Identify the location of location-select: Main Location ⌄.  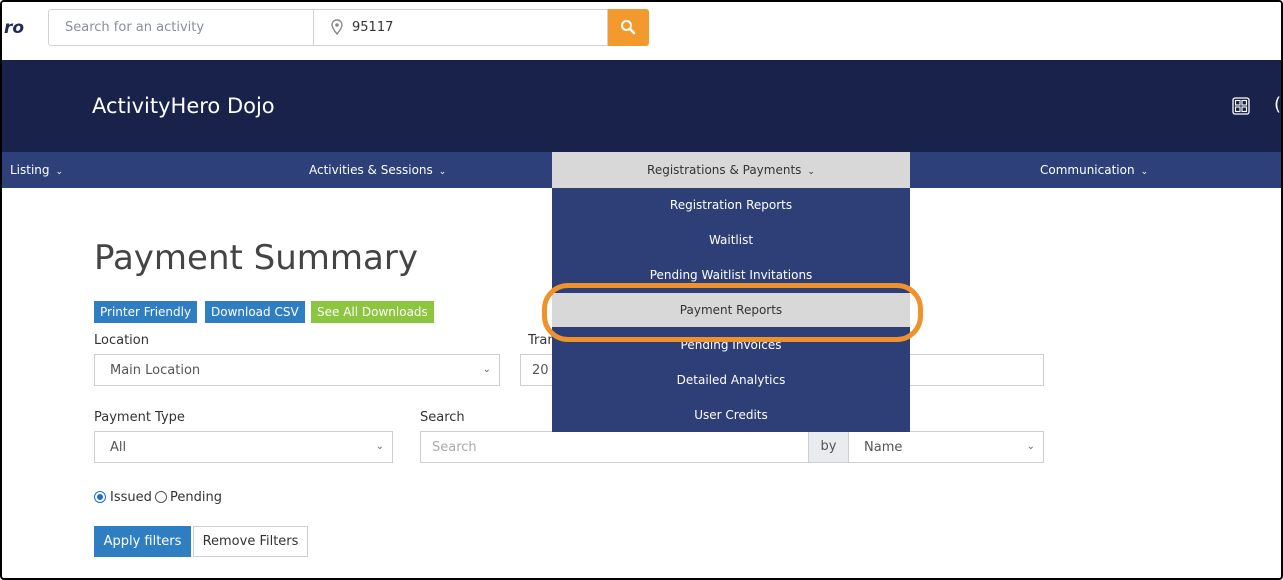
(297, 370).